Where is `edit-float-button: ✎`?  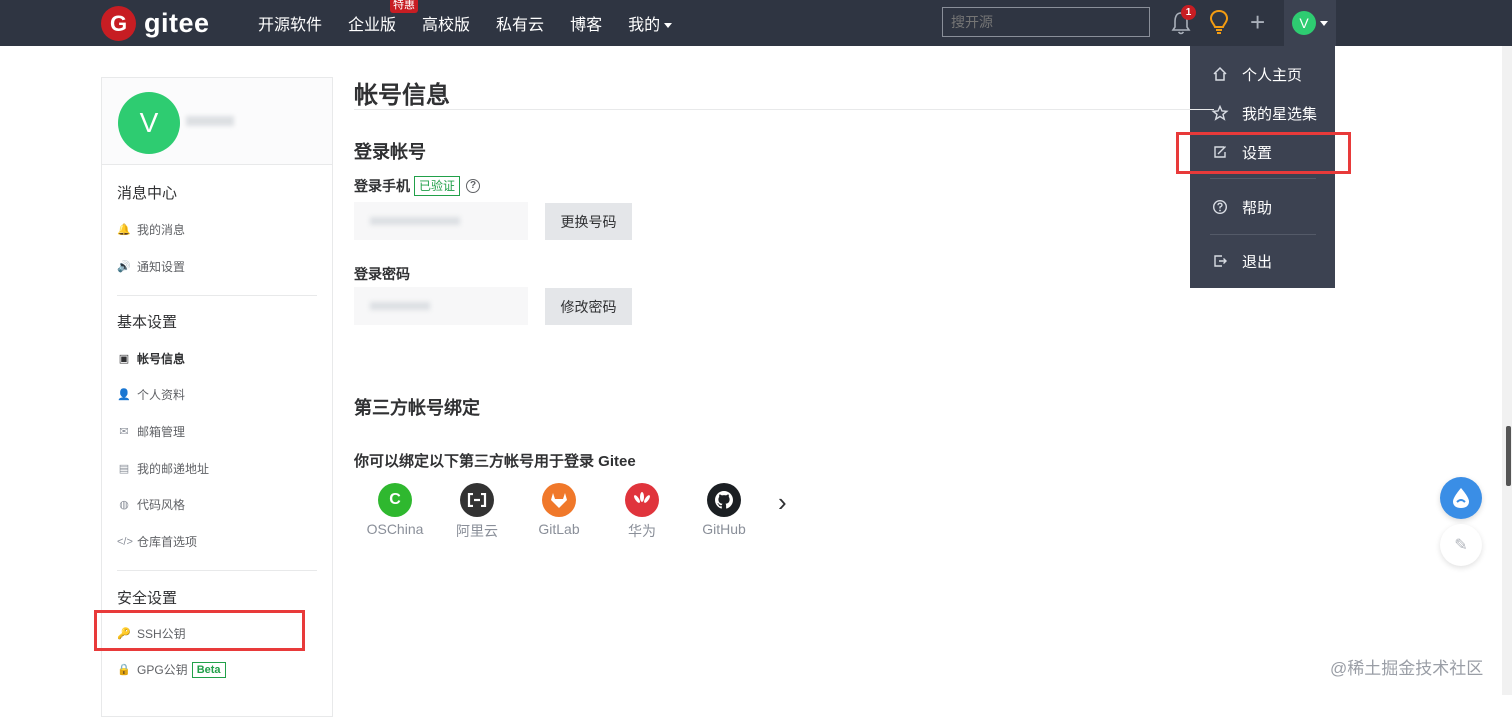 edit-float-button: ✎ is located at coordinates (1461, 545).